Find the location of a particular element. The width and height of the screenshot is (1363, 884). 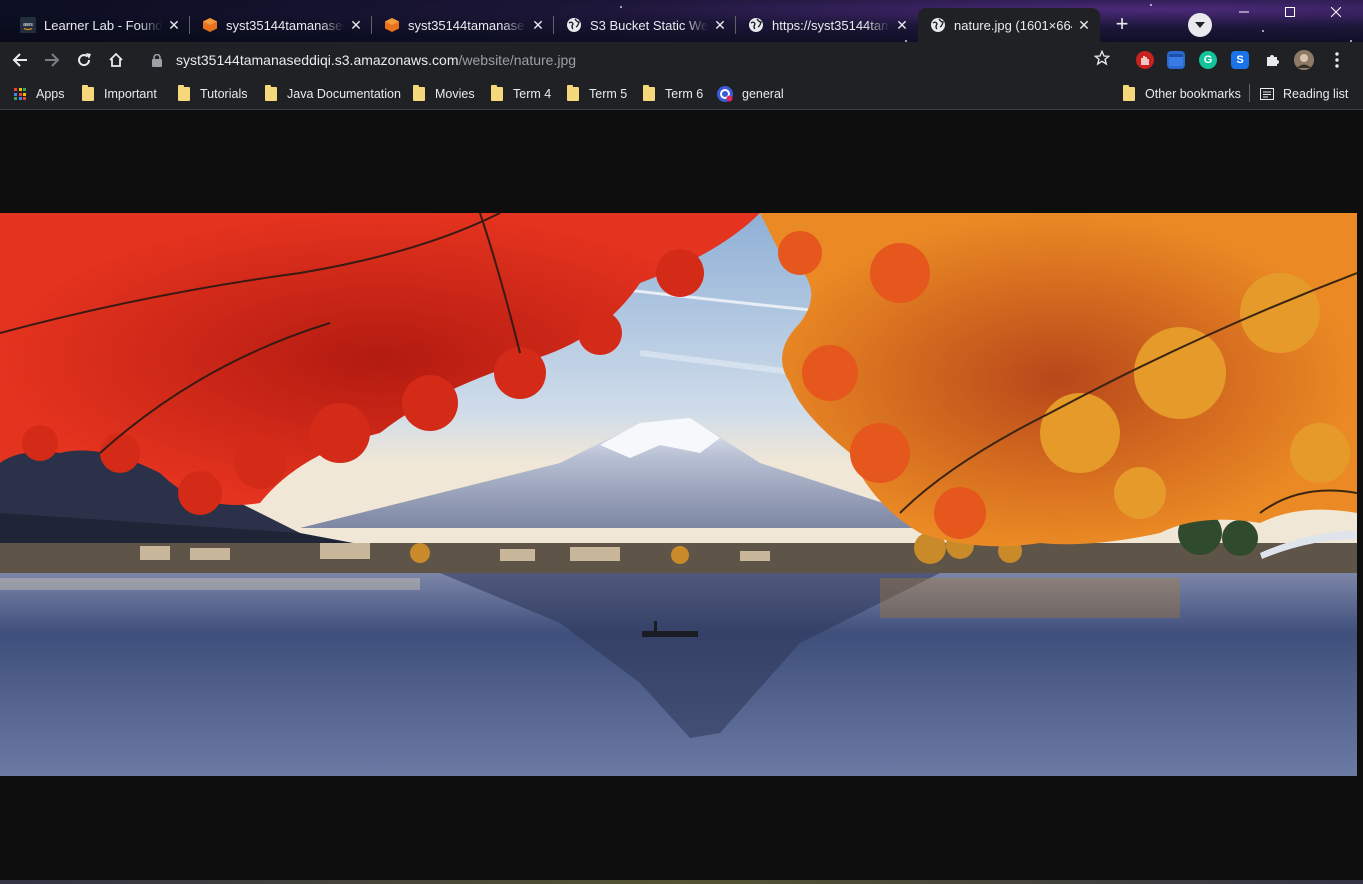

bookmark-folder-important: Important is located at coordinates (119, 94).